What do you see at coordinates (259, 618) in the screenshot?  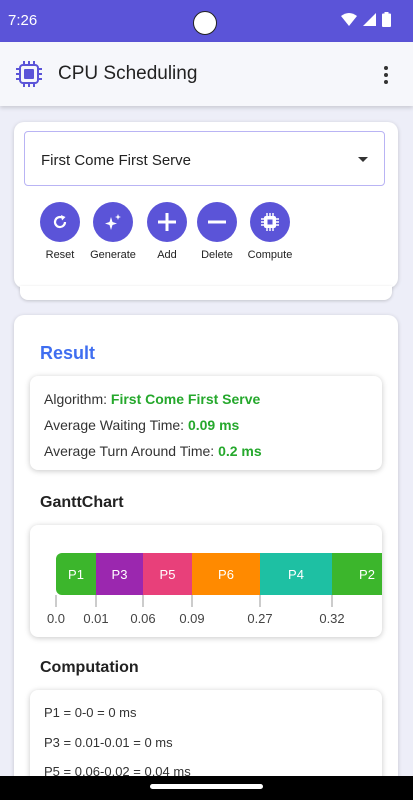 I see `gantt-tick-label: 0.27` at bounding box center [259, 618].